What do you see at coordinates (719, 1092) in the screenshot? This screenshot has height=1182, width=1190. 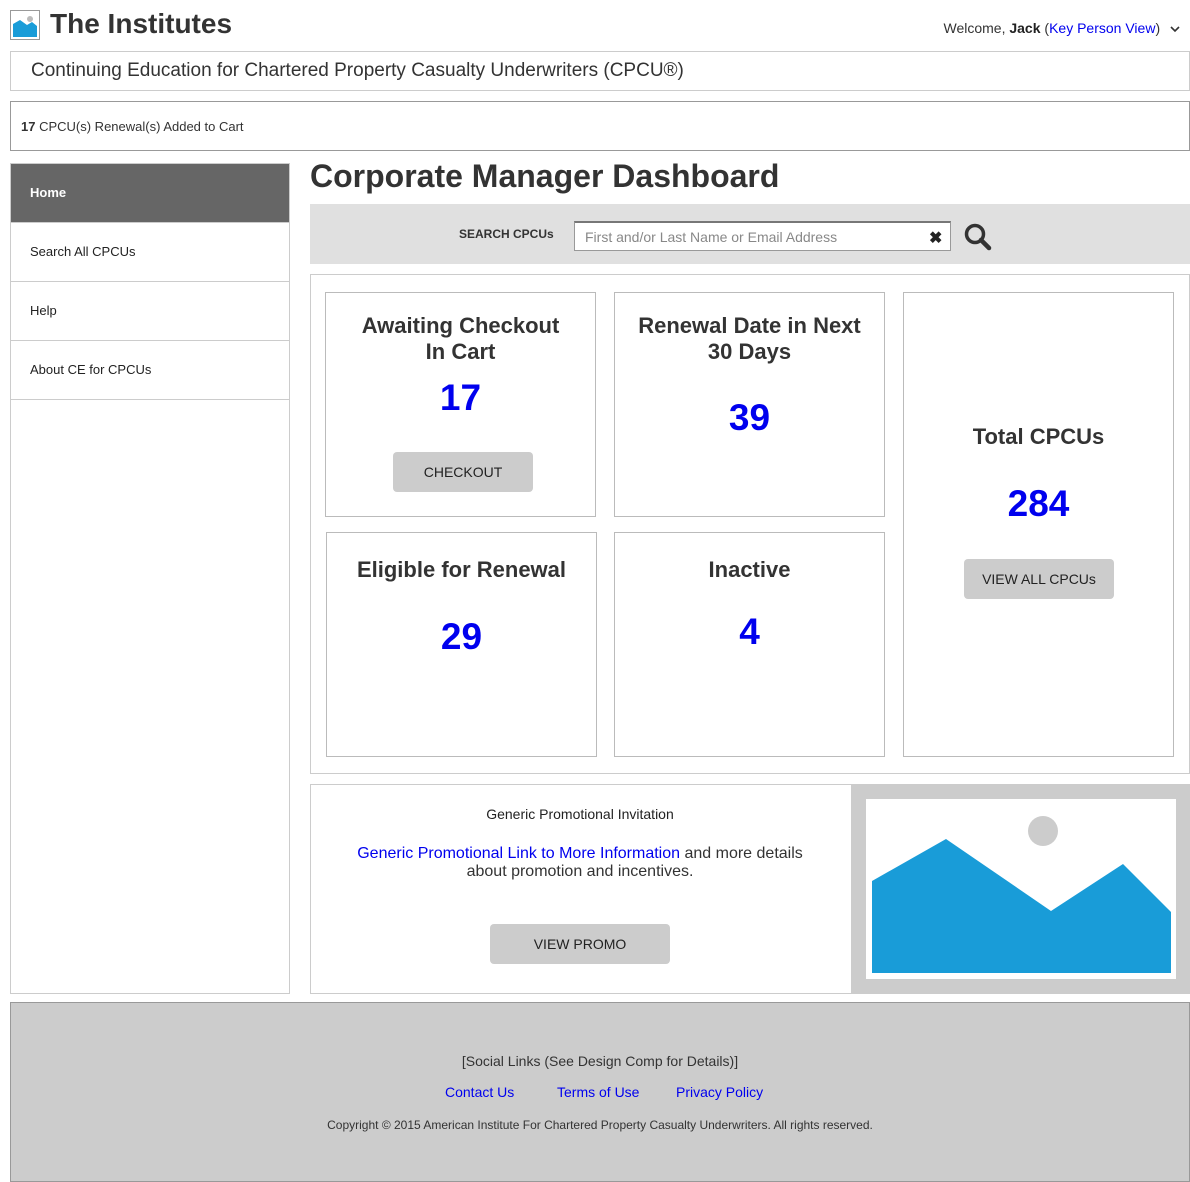 I see `privacy-policy-link: Privacy Policy` at bounding box center [719, 1092].